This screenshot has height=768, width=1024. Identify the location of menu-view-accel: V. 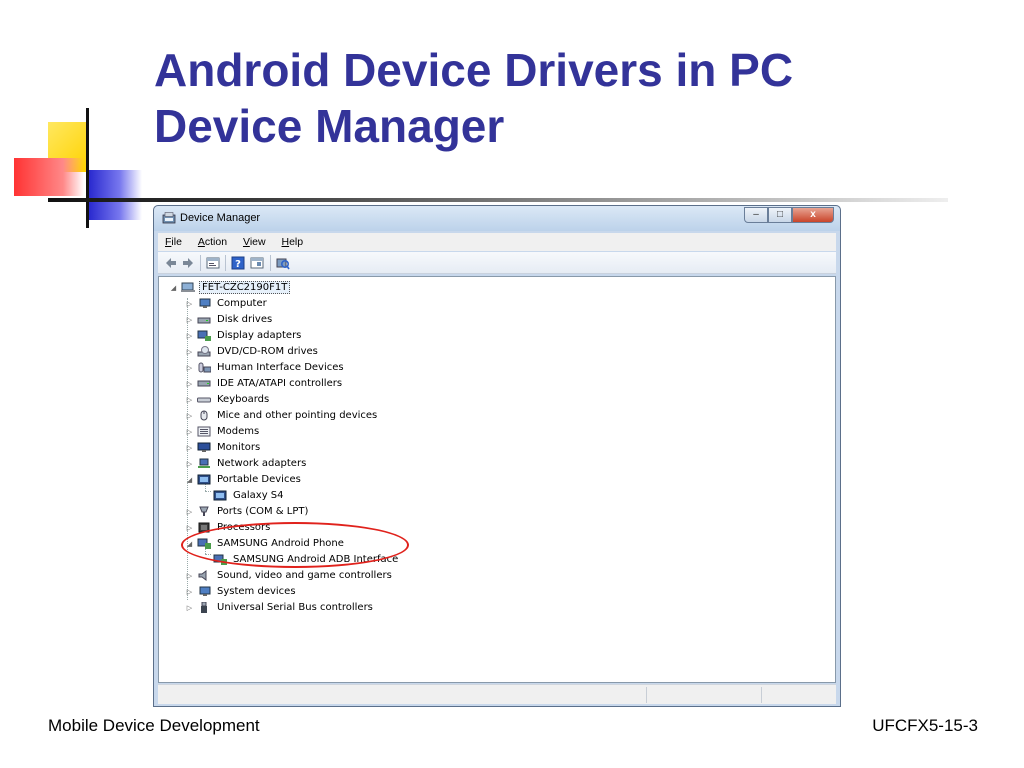
(246, 242).